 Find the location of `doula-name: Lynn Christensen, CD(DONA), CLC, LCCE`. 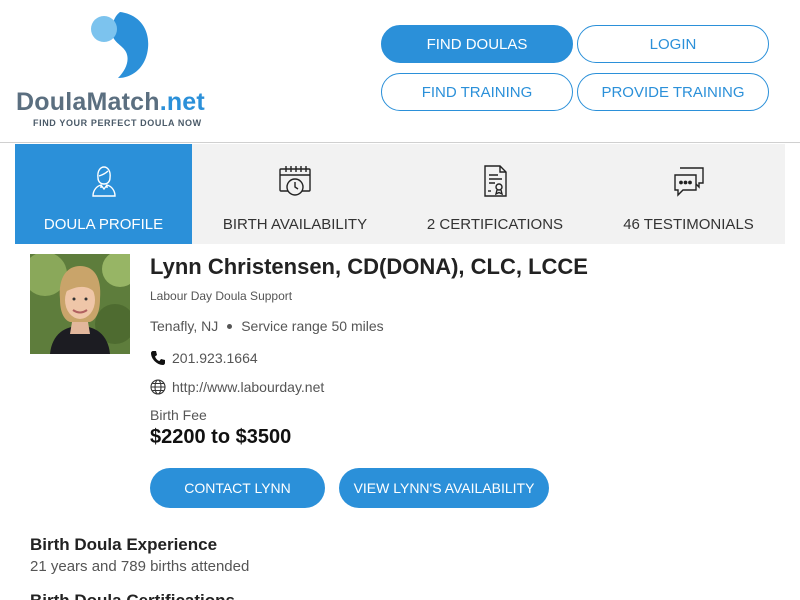

doula-name: Lynn Christensen, CD(DONA), CLC, LCCE is located at coordinates (369, 266).